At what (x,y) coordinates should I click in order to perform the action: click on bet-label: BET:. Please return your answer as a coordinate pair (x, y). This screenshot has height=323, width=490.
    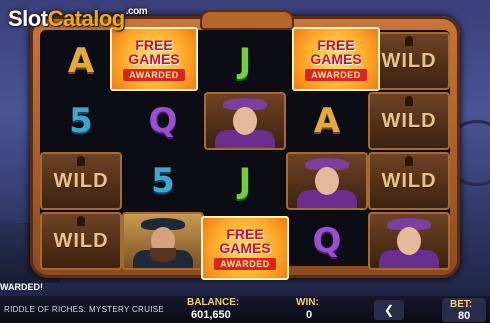
    Looking at the image, I should click on (461, 304).